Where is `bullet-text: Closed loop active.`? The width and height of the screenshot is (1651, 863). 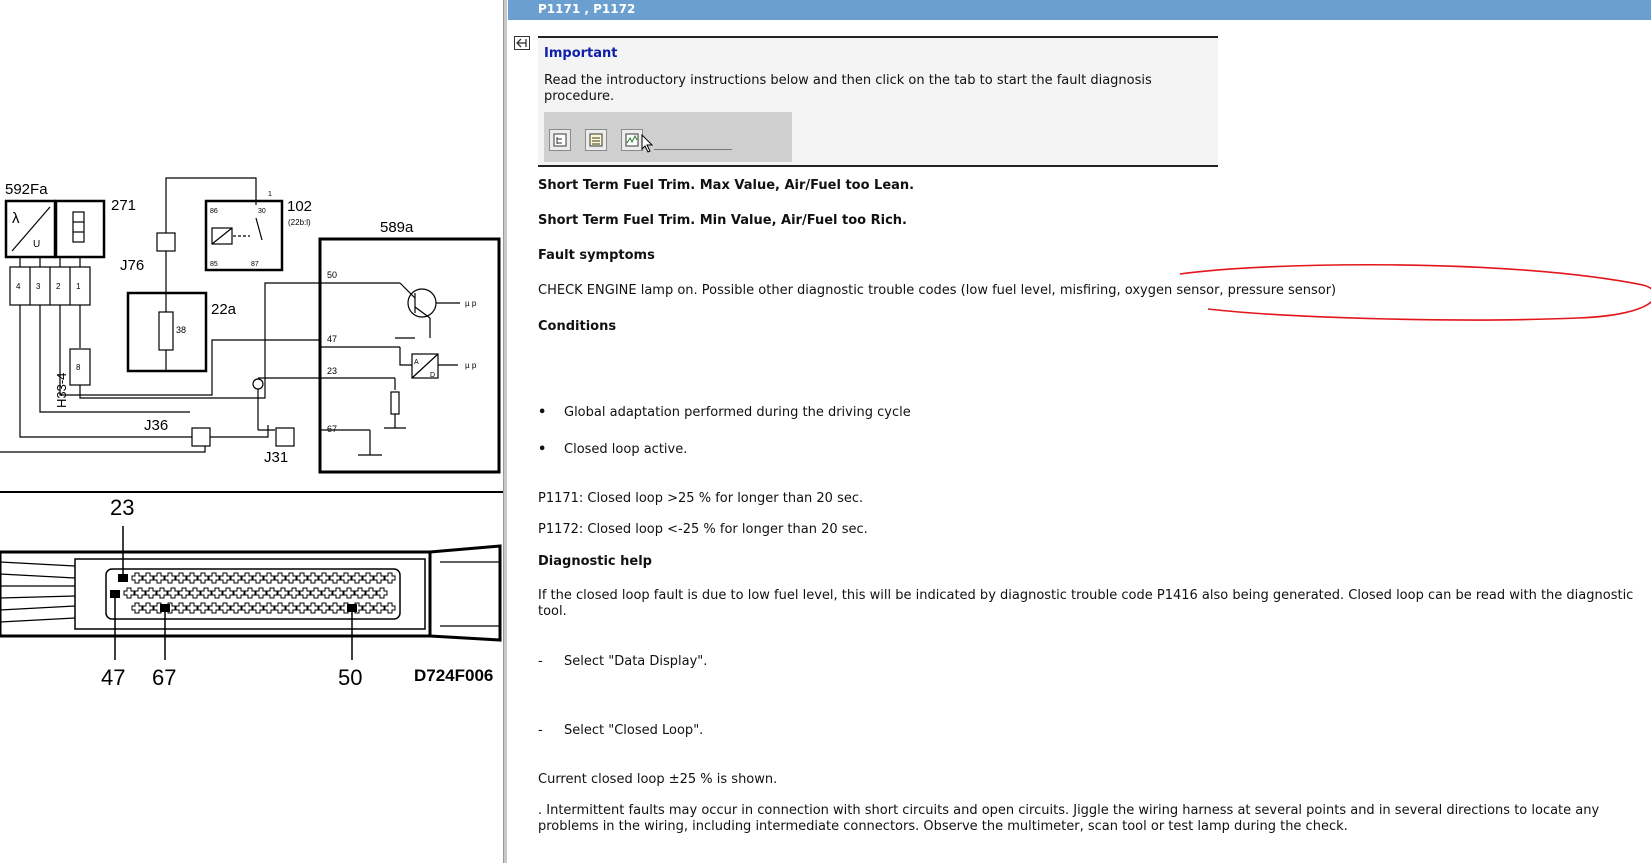 bullet-text: Closed loop active. is located at coordinates (626, 449).